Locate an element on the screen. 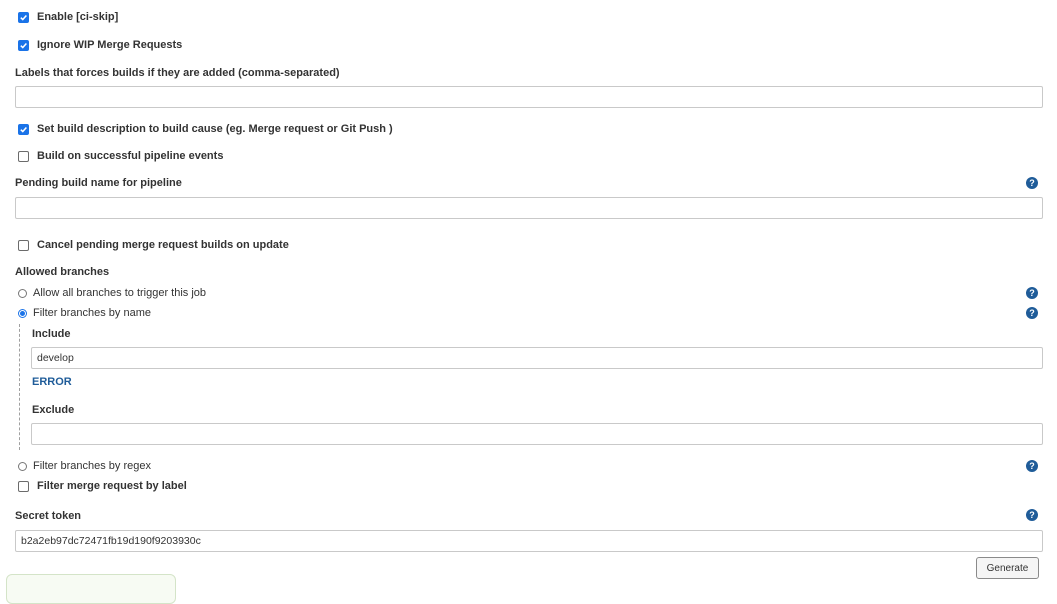 The height and width of the screenshot is (604, 1057). ignore-wip-checkbox is located at coordinates (23, 45).